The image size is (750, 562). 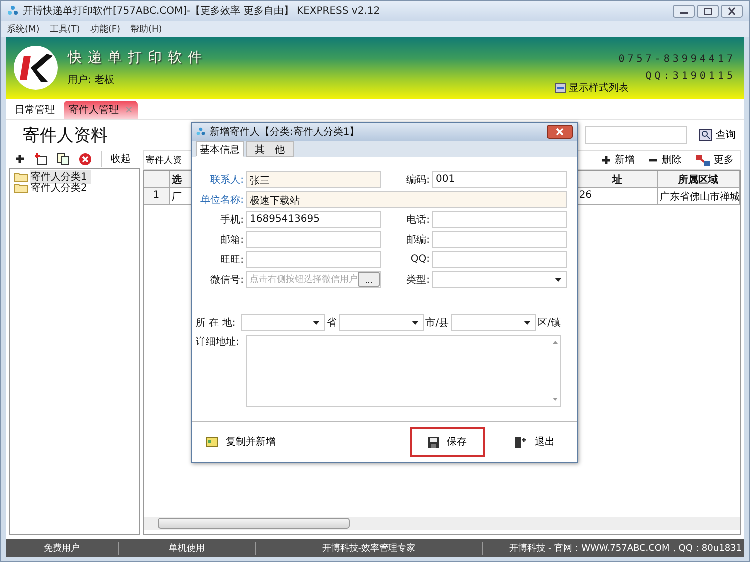 What do you see at coordinates (65, 29) in the screenshot?
I see `menu-item: 工具(T)` at bounding box center [65, 29].